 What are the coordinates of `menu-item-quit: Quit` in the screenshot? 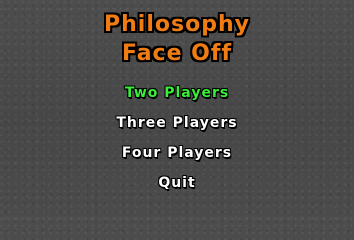 It's located at (177, 183).